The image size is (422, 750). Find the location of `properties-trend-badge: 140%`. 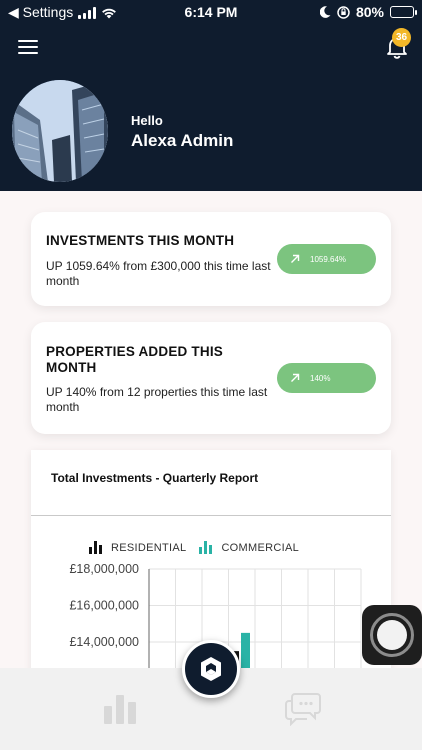

properties-trend-badge: 140% is located at coordinates (326, 378).